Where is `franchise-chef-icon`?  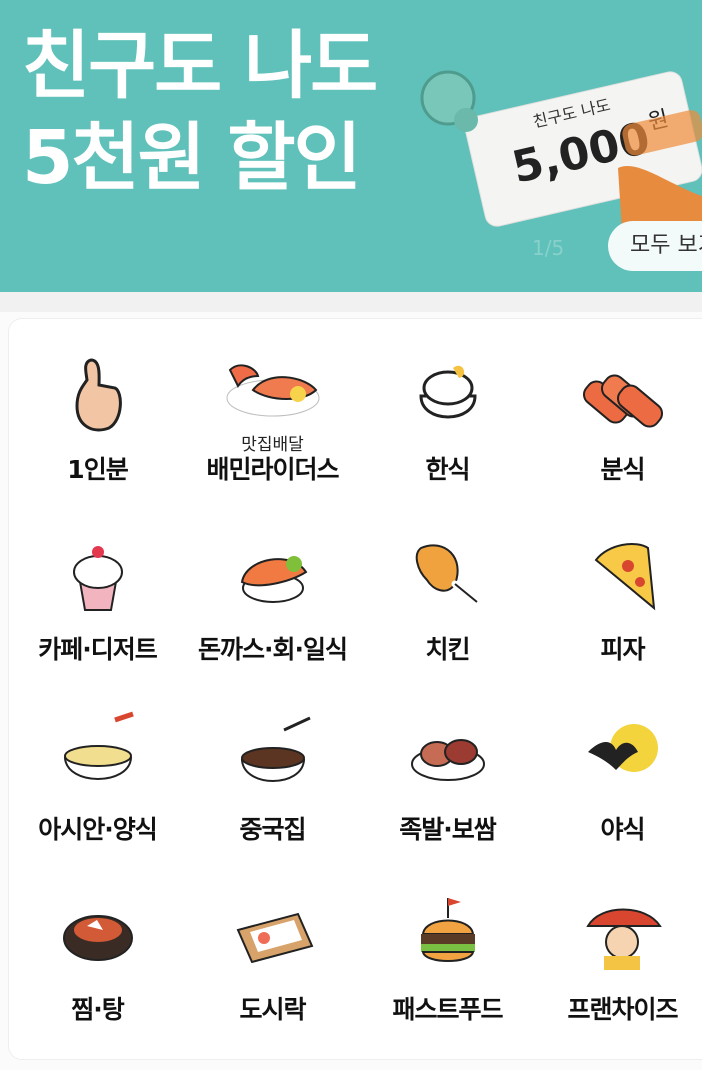 franchise-chef-icon is located at coordinates (623, 939).